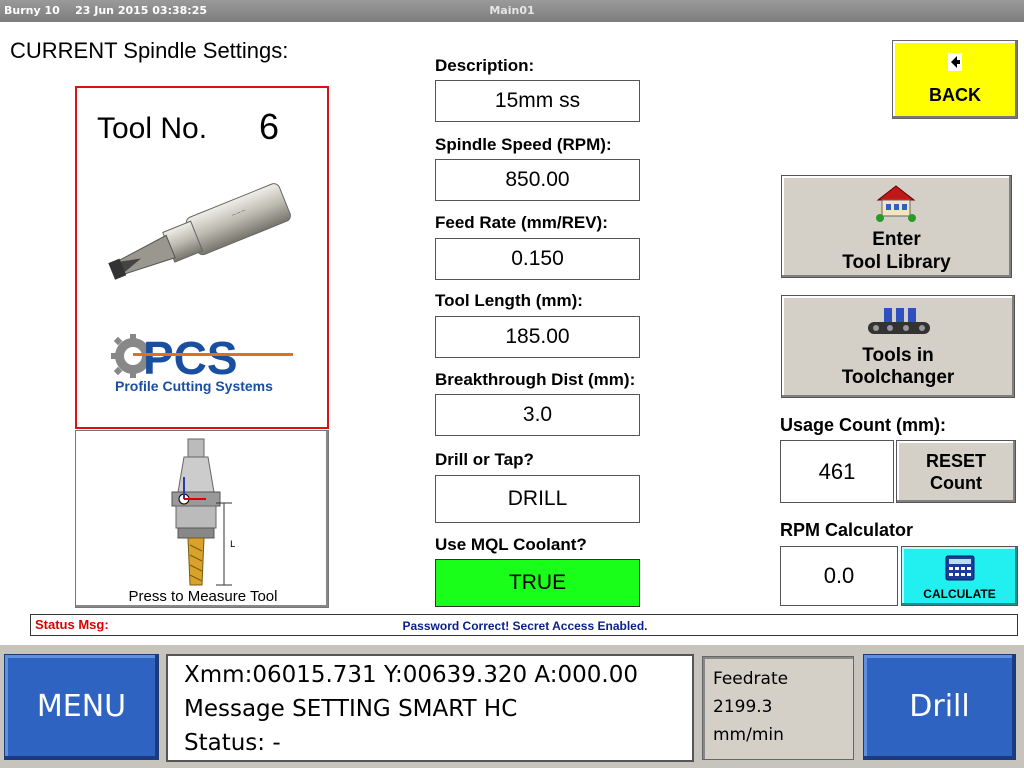 This screenshot has width=1024, height=768. I want to click on measure-tool-label: Press to Measure Tool, so click(203, 596).